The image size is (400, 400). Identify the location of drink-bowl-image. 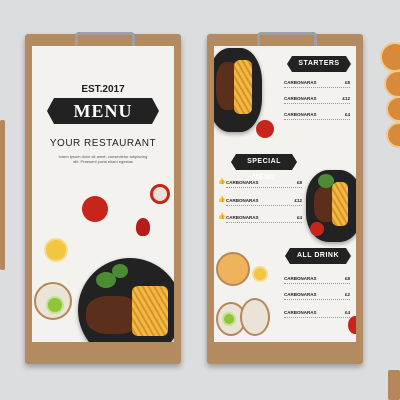
(233, 269).